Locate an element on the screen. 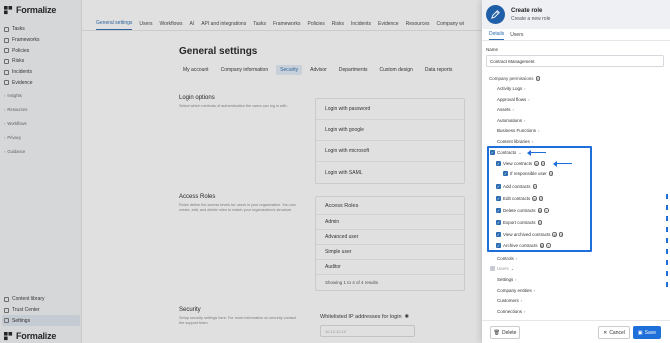 The height and width of the screenshot is (343, 670). perm-label: Add contracts is located at coordinates (517, 186).